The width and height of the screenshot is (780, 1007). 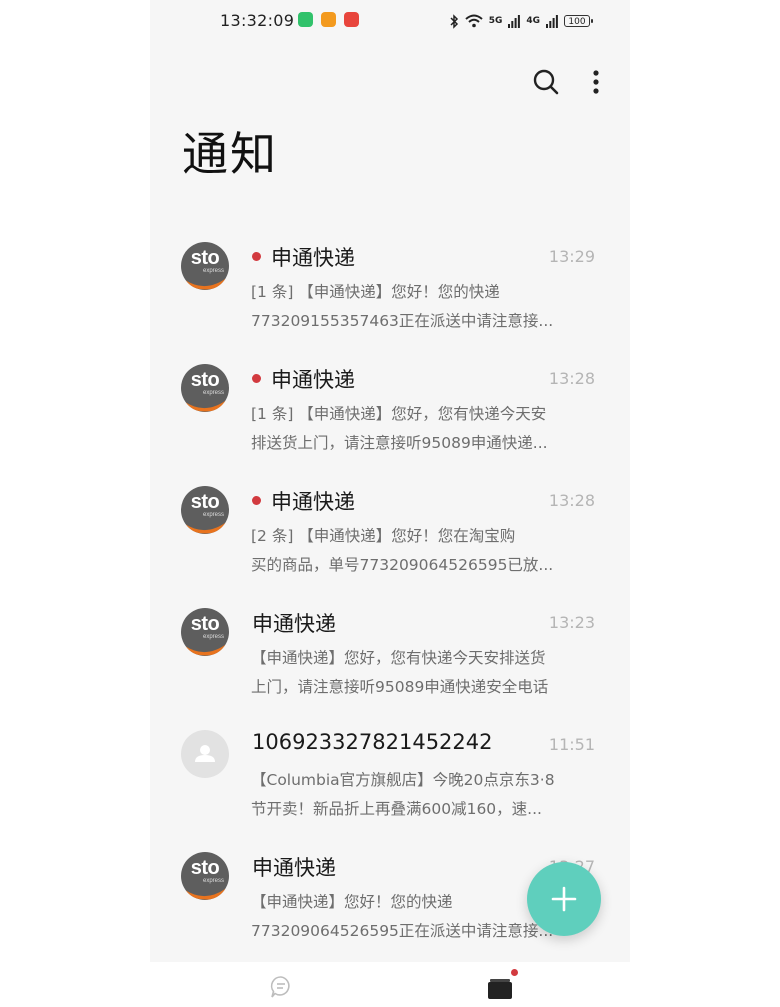 What do you see at coordinates (514, 972) in the screenshot?
I see `notification-badge` at bounding box center [514, 972].